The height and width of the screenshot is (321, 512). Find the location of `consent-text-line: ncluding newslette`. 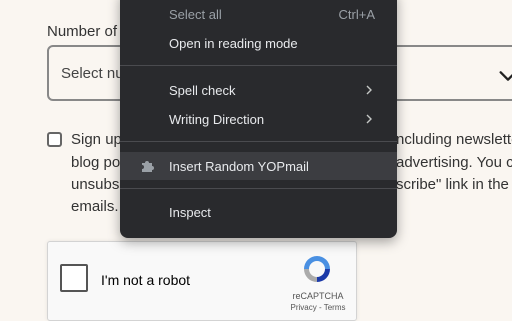

consent-text-line: ncluding newslette is located at coordinates (454, 139).